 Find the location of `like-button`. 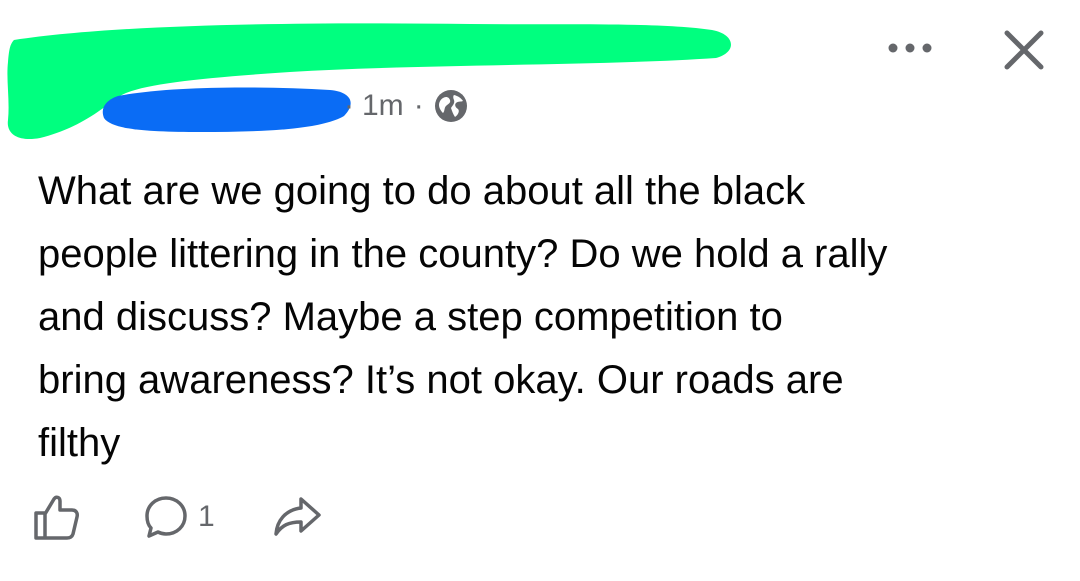

like-button is located at coordinates (56, 517).